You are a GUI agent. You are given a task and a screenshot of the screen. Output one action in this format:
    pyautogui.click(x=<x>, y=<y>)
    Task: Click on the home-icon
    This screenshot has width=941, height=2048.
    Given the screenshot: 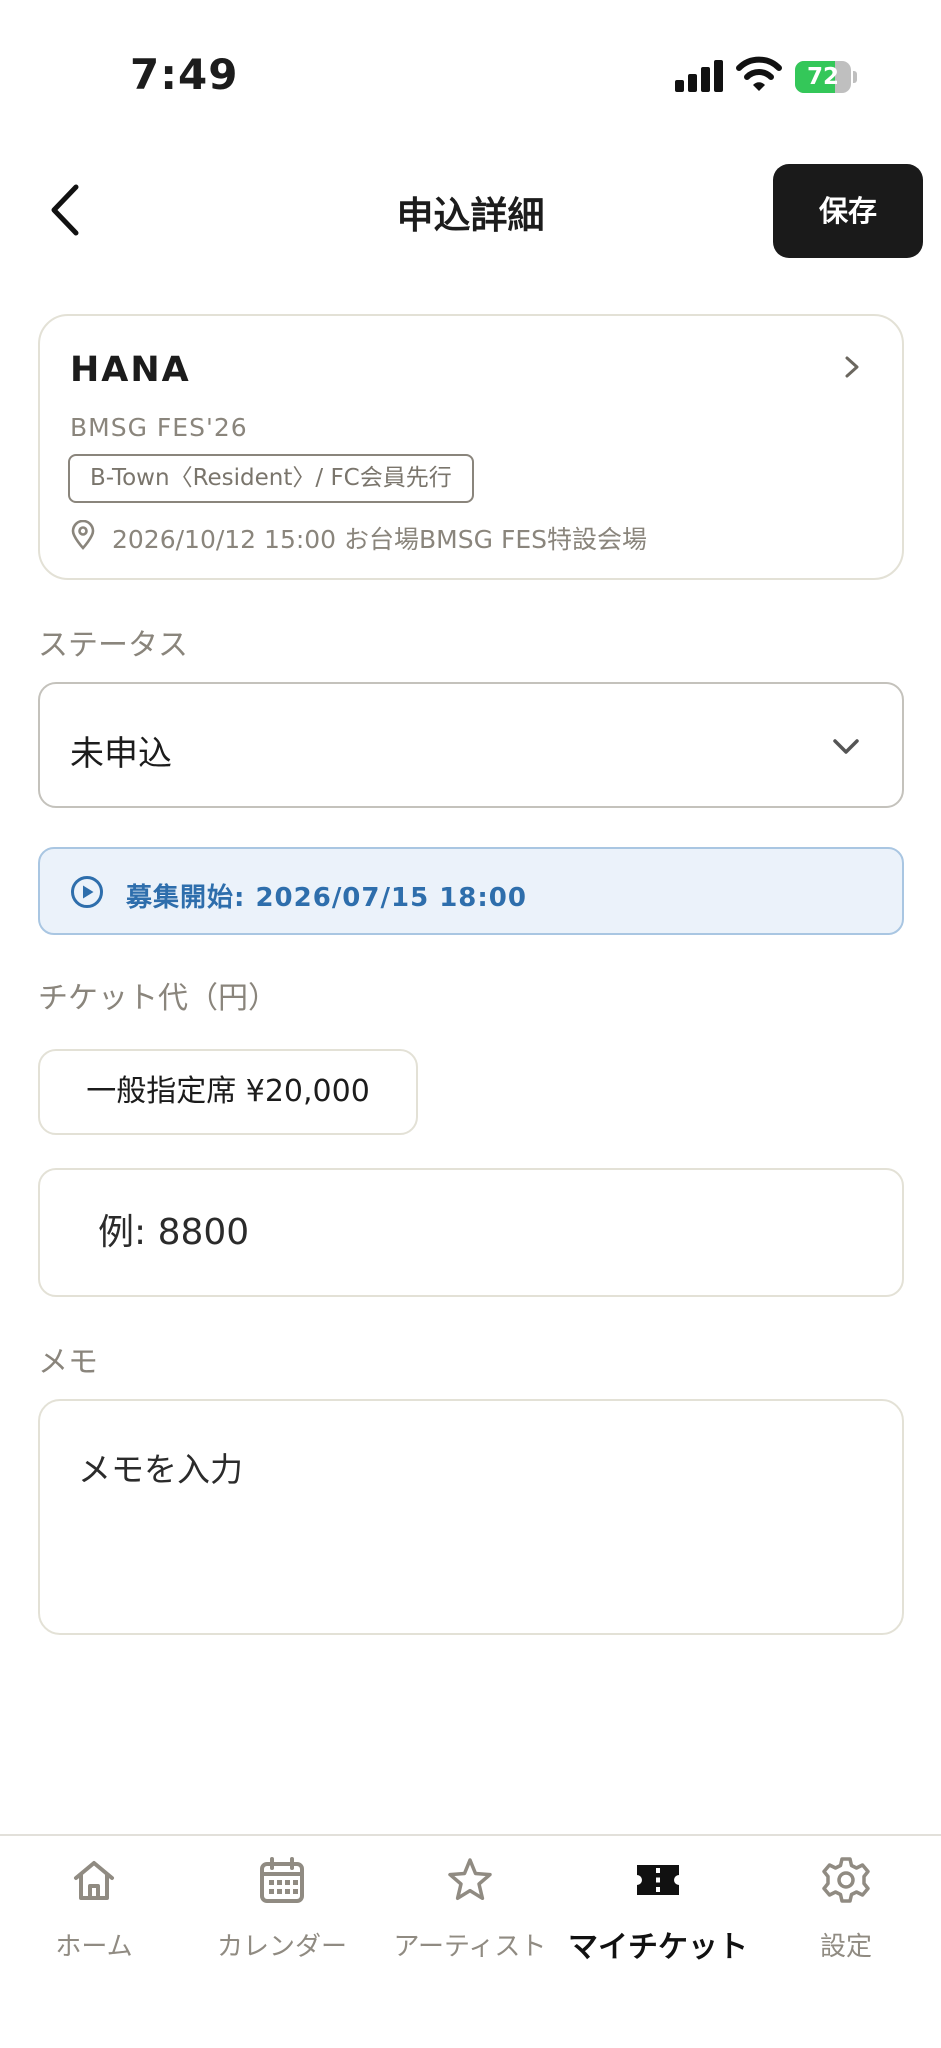 What is the action you would take?
    pyautogui.click(x=94, y=1880)
    